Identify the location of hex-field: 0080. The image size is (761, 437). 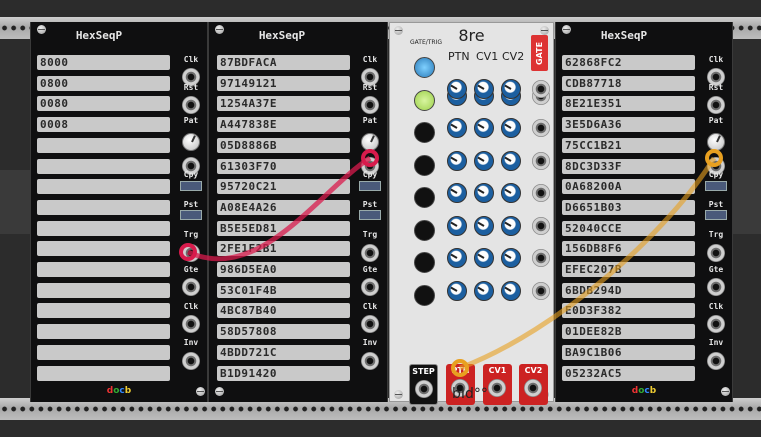
(103, 104).